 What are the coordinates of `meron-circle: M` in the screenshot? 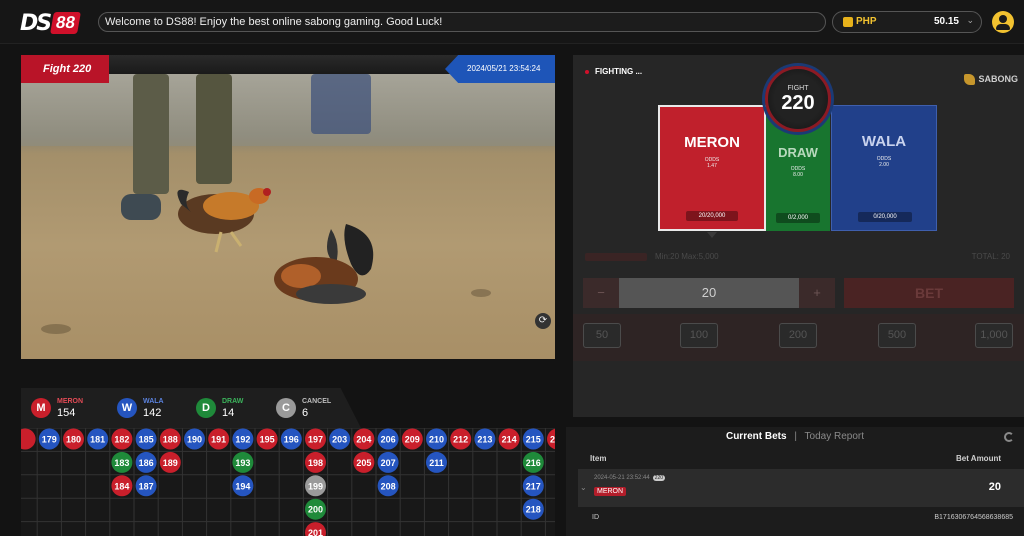 It's located at (41, 408).